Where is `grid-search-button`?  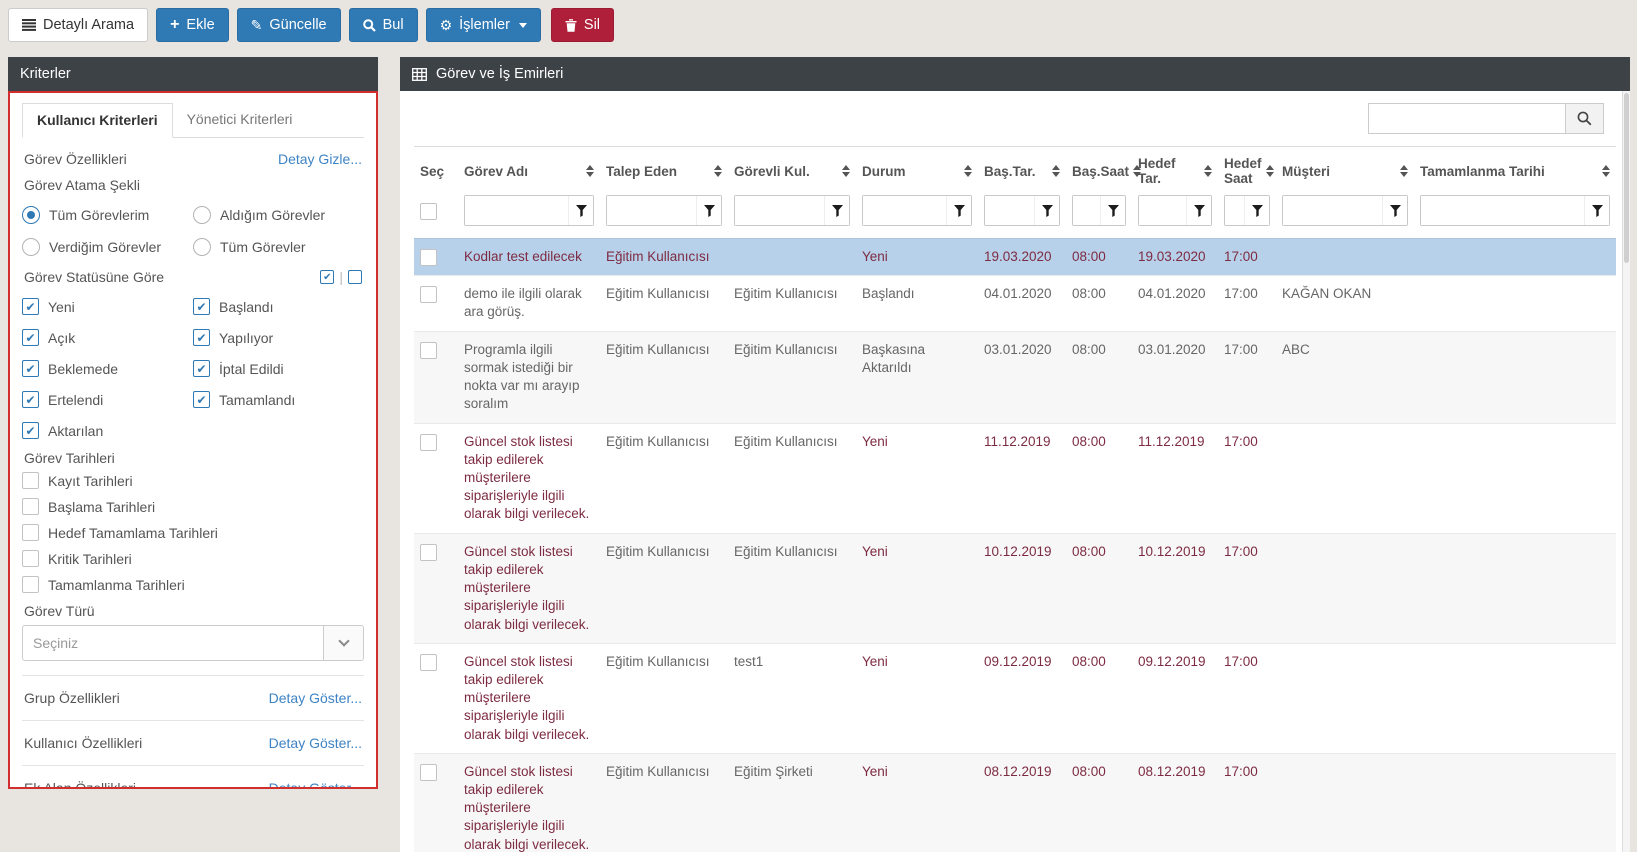 grid-search-button is located at coordinates (1585, 118).